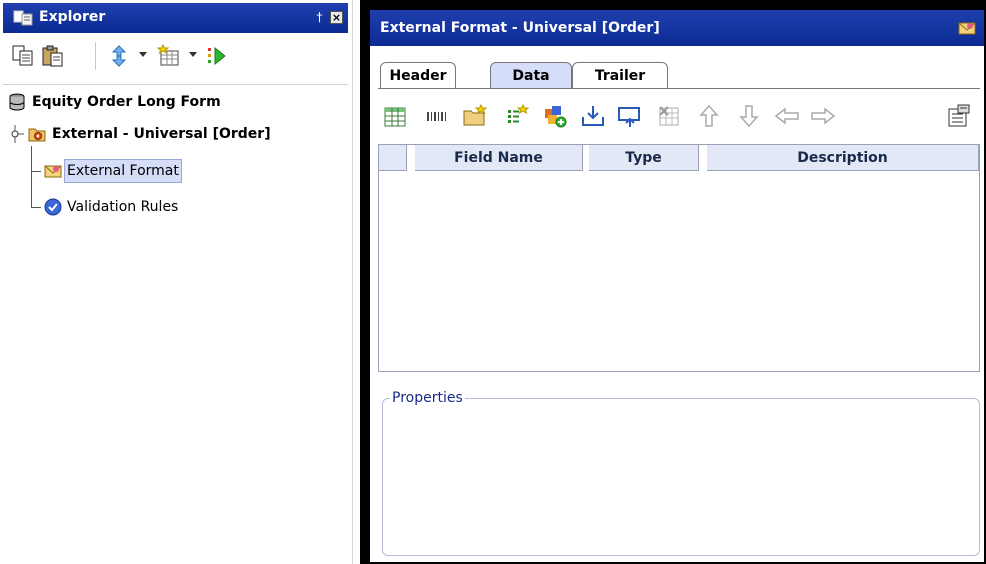 The image size is (986, 564). What do you see at coordinates (555, 116) in the screenshot?
I see `add-component-icon` at bounding box center [555, 116].